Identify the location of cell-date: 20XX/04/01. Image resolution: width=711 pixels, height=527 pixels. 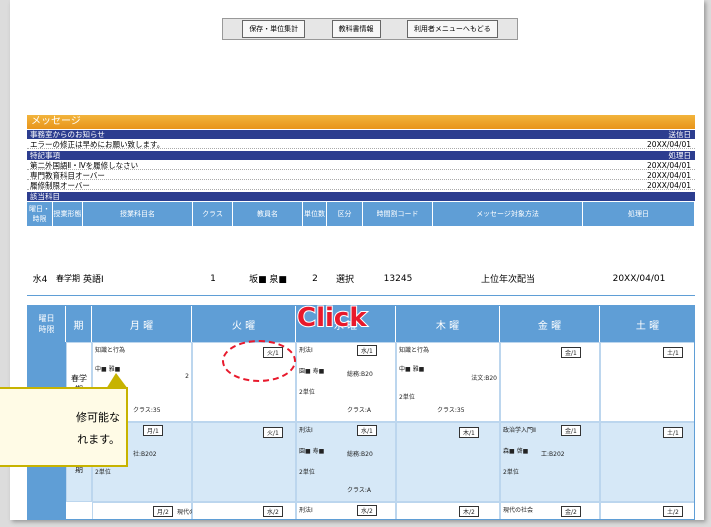
(639, 278).